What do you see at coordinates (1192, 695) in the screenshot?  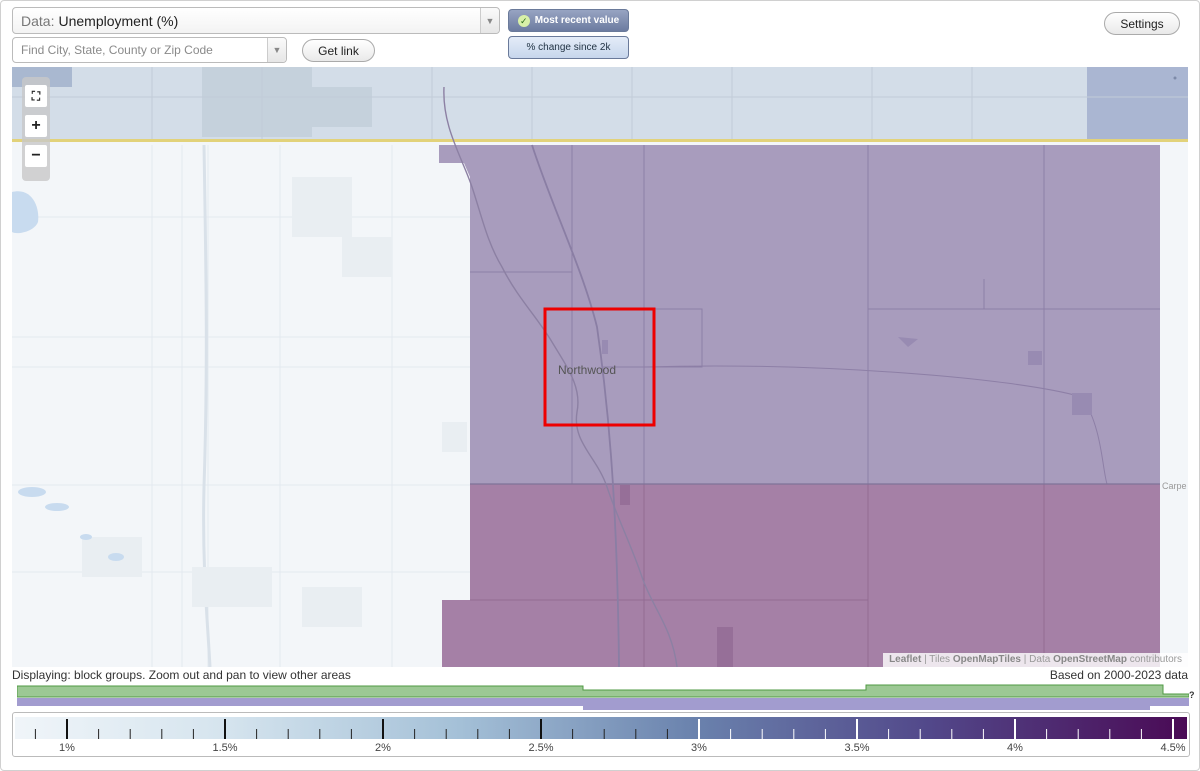 I see `timeline-help-icon: ?` at bounding box center [1192, 695].